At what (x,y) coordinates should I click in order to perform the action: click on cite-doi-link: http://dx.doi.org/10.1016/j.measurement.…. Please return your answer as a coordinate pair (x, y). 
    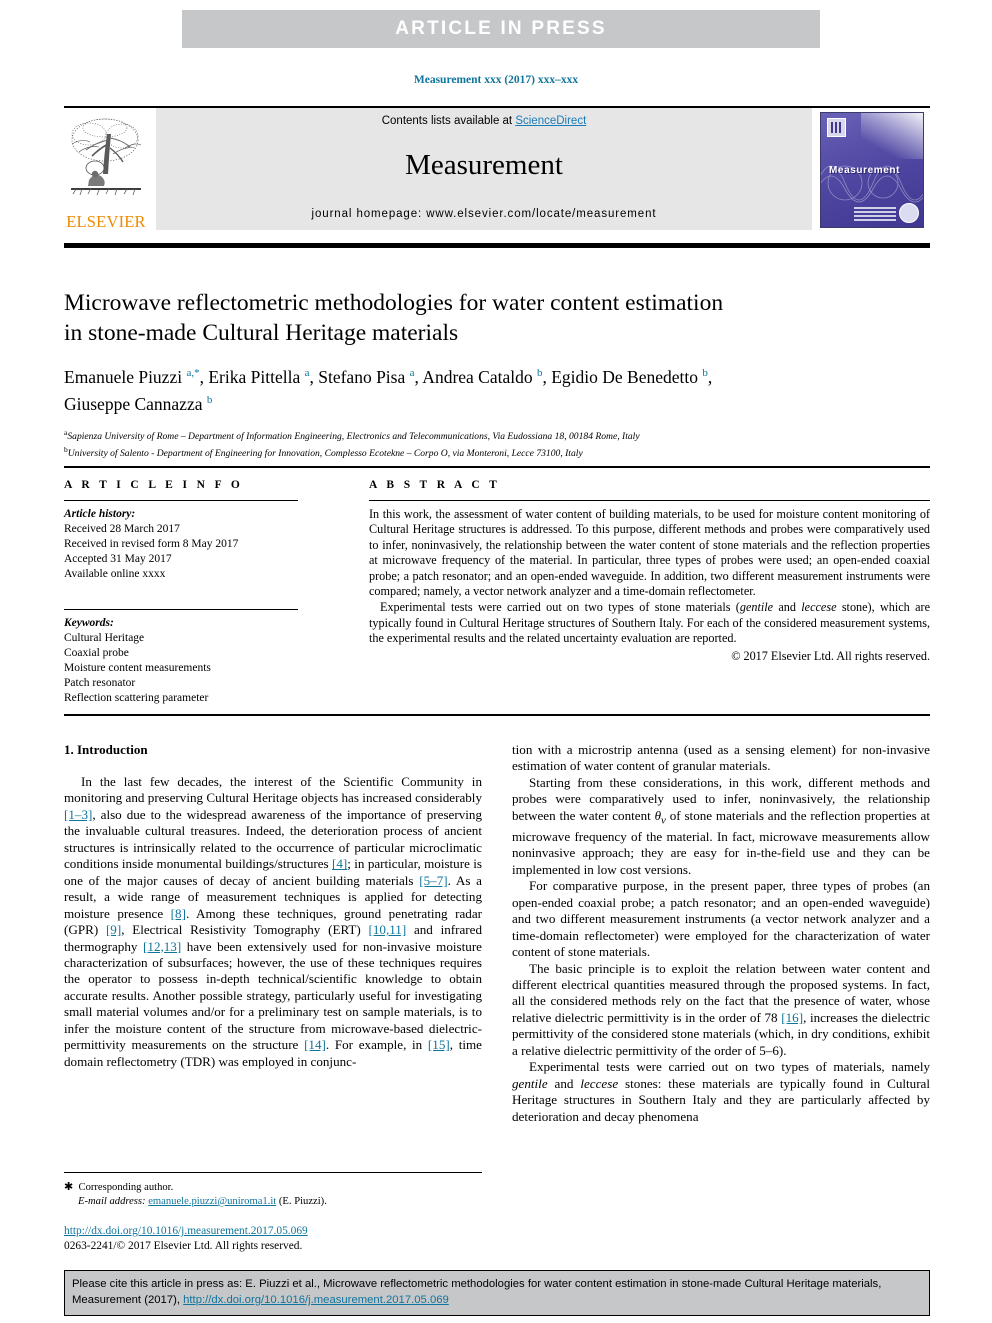
    Looking at the image, I should click on (316, 1300).